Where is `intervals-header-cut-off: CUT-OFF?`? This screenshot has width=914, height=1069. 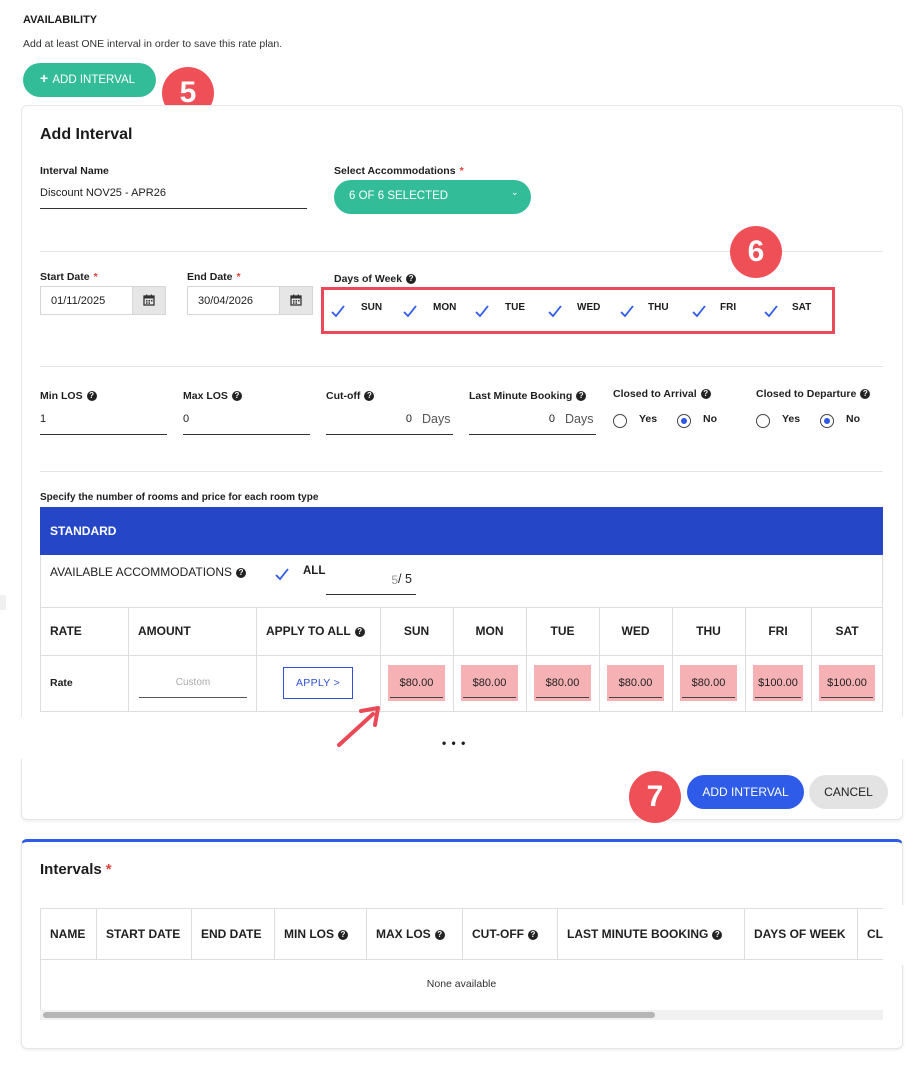
intervals-header-cut-off: CUT-OFF? is located at coordinates (505, 934).